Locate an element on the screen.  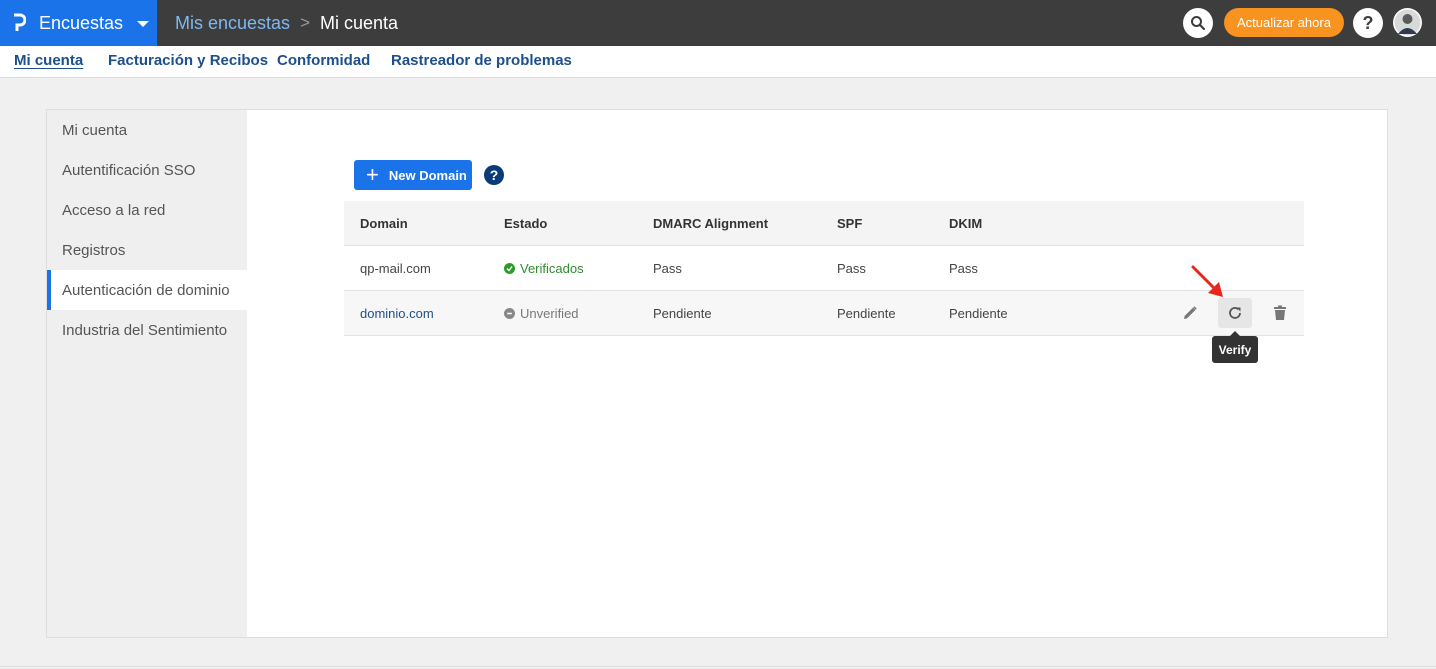
refresh-icon is located at coordinates (1235, 313).